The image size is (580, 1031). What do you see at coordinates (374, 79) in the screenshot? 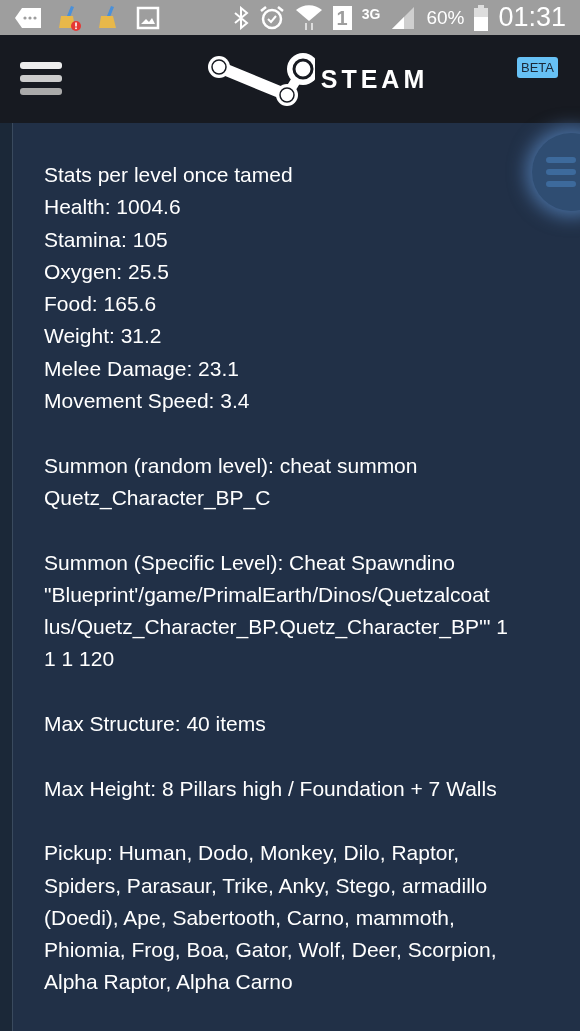
I see `steam-wordmark: STEAM` at bounding box center [374, 79].